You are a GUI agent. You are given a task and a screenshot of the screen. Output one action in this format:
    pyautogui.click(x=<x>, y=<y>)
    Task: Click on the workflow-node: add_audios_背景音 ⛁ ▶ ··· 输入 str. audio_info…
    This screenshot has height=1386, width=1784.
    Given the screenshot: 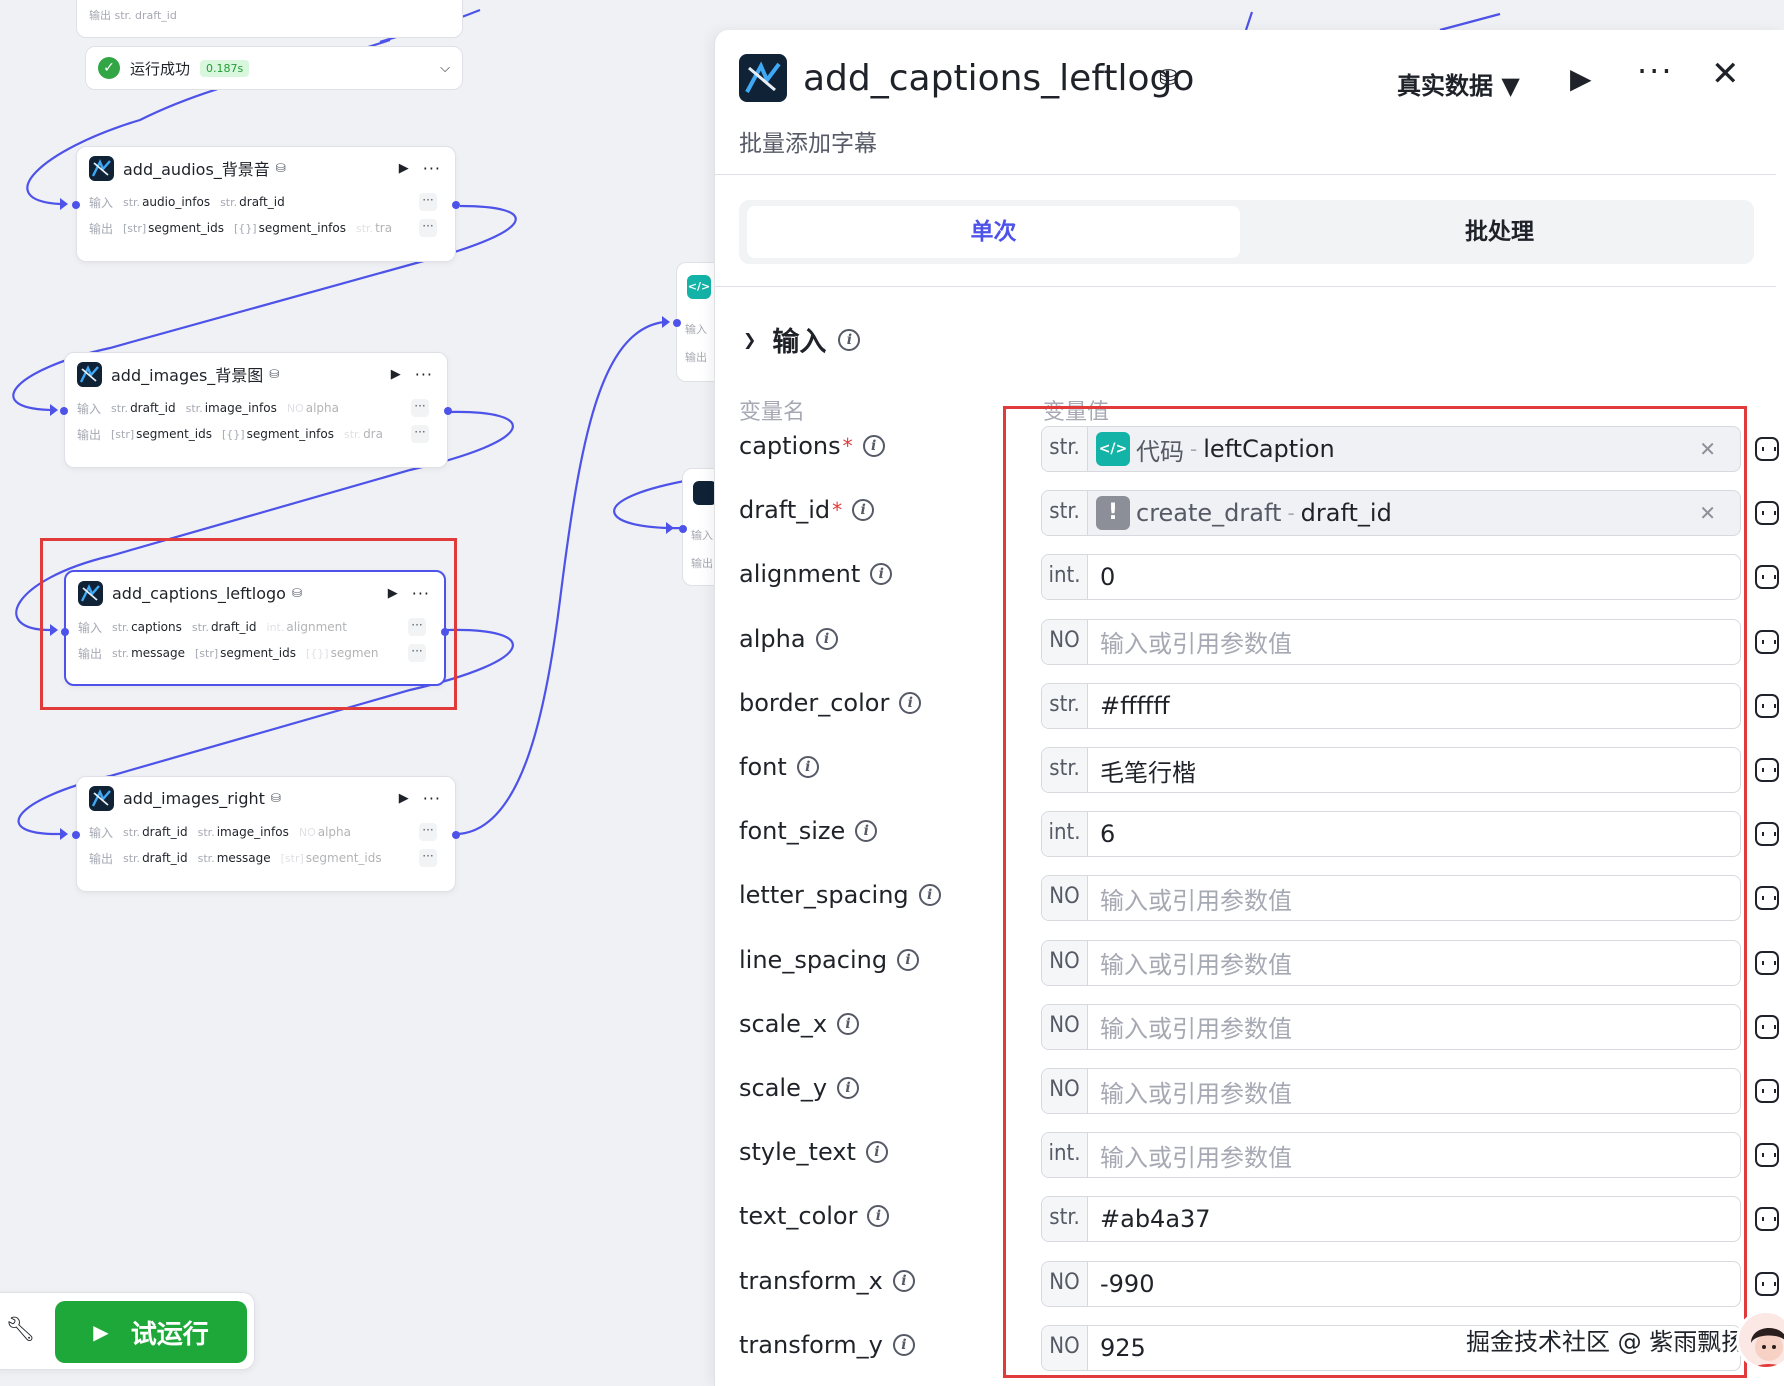 What is the action you would take?
    pyautogui.click(x=266, y=204)
    